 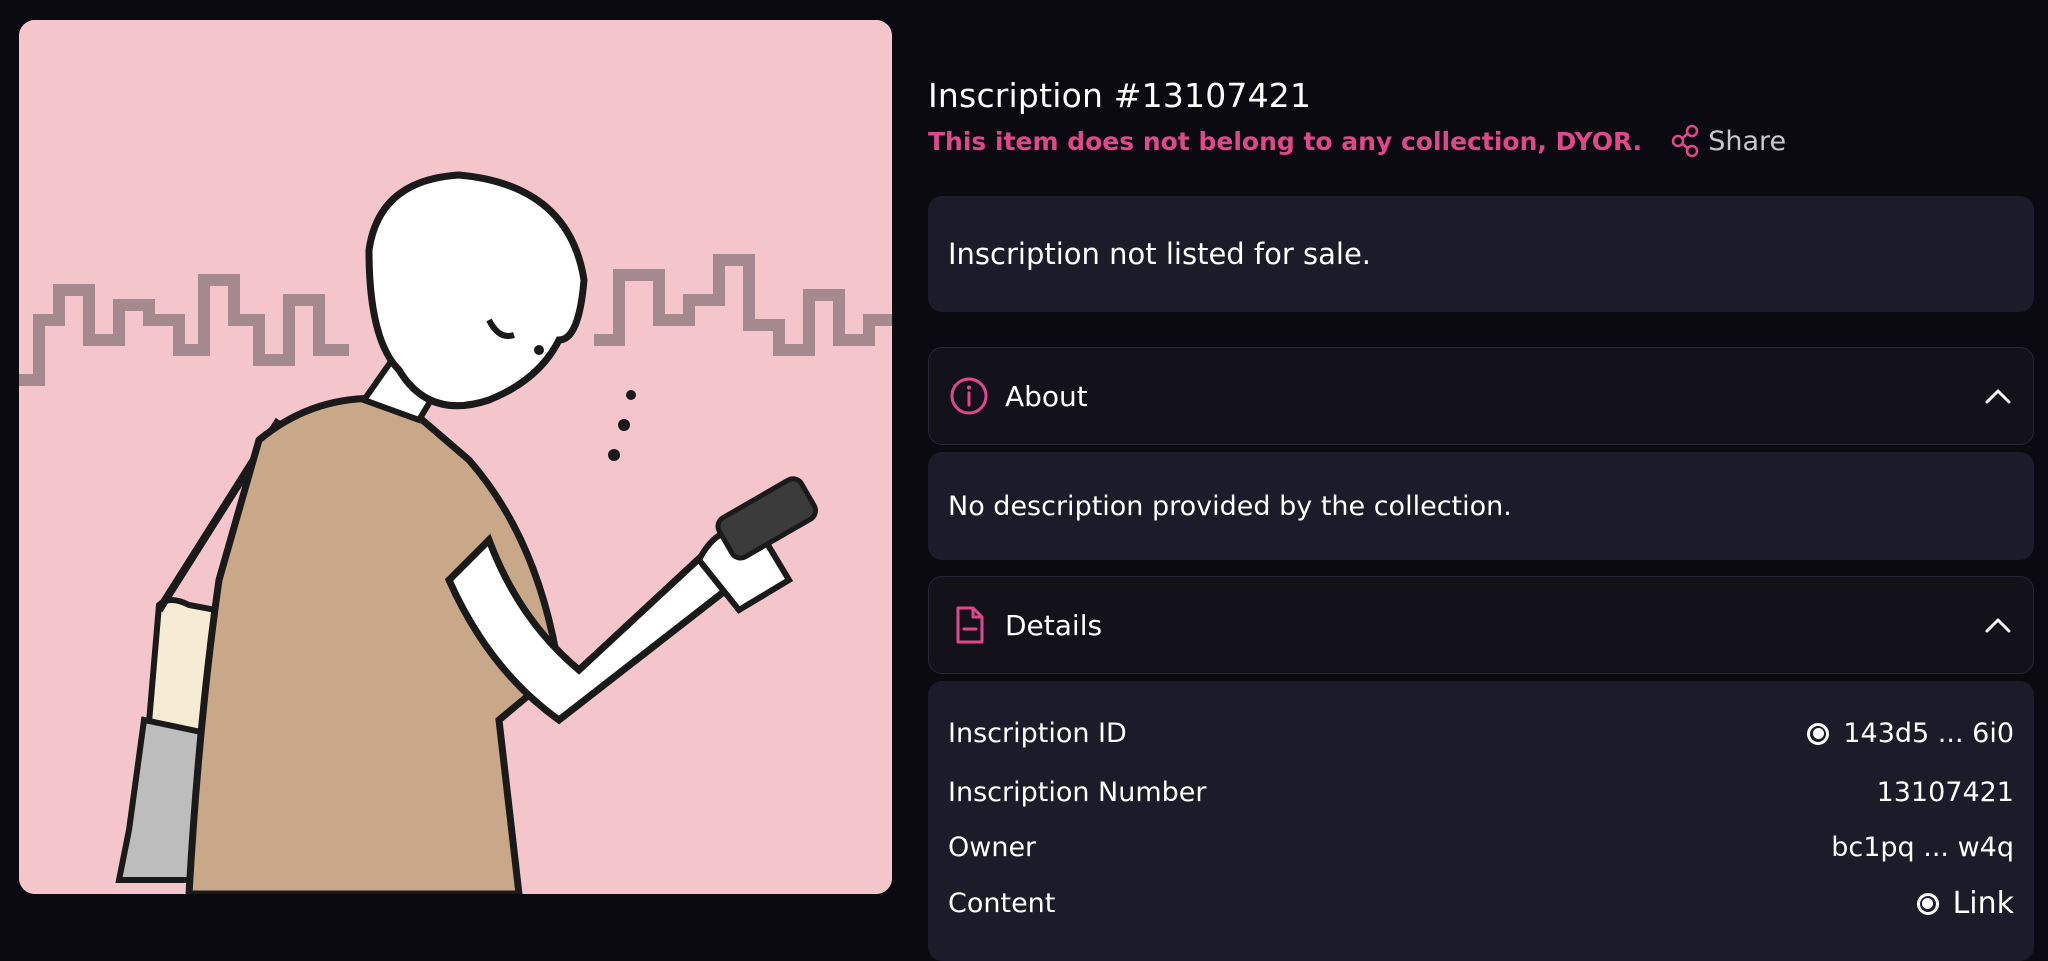 What do you see at coordinates (1481, 254) in the screenshot?
I see `sale-status-panel: Inscription not listed for sale.` at bounding box center [1481, 254].